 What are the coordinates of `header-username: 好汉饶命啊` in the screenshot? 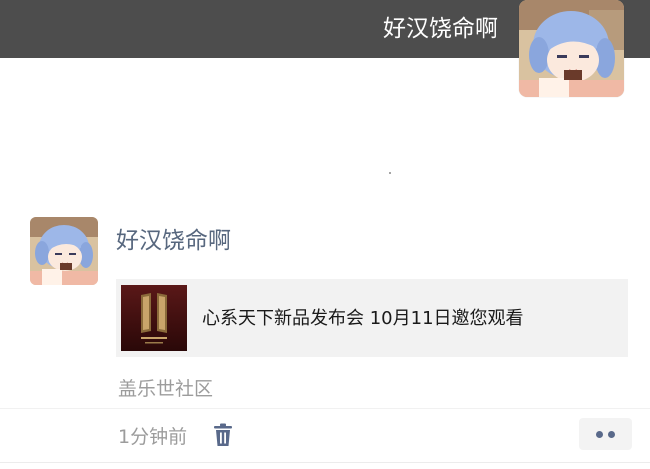 It's located at (440, 29).